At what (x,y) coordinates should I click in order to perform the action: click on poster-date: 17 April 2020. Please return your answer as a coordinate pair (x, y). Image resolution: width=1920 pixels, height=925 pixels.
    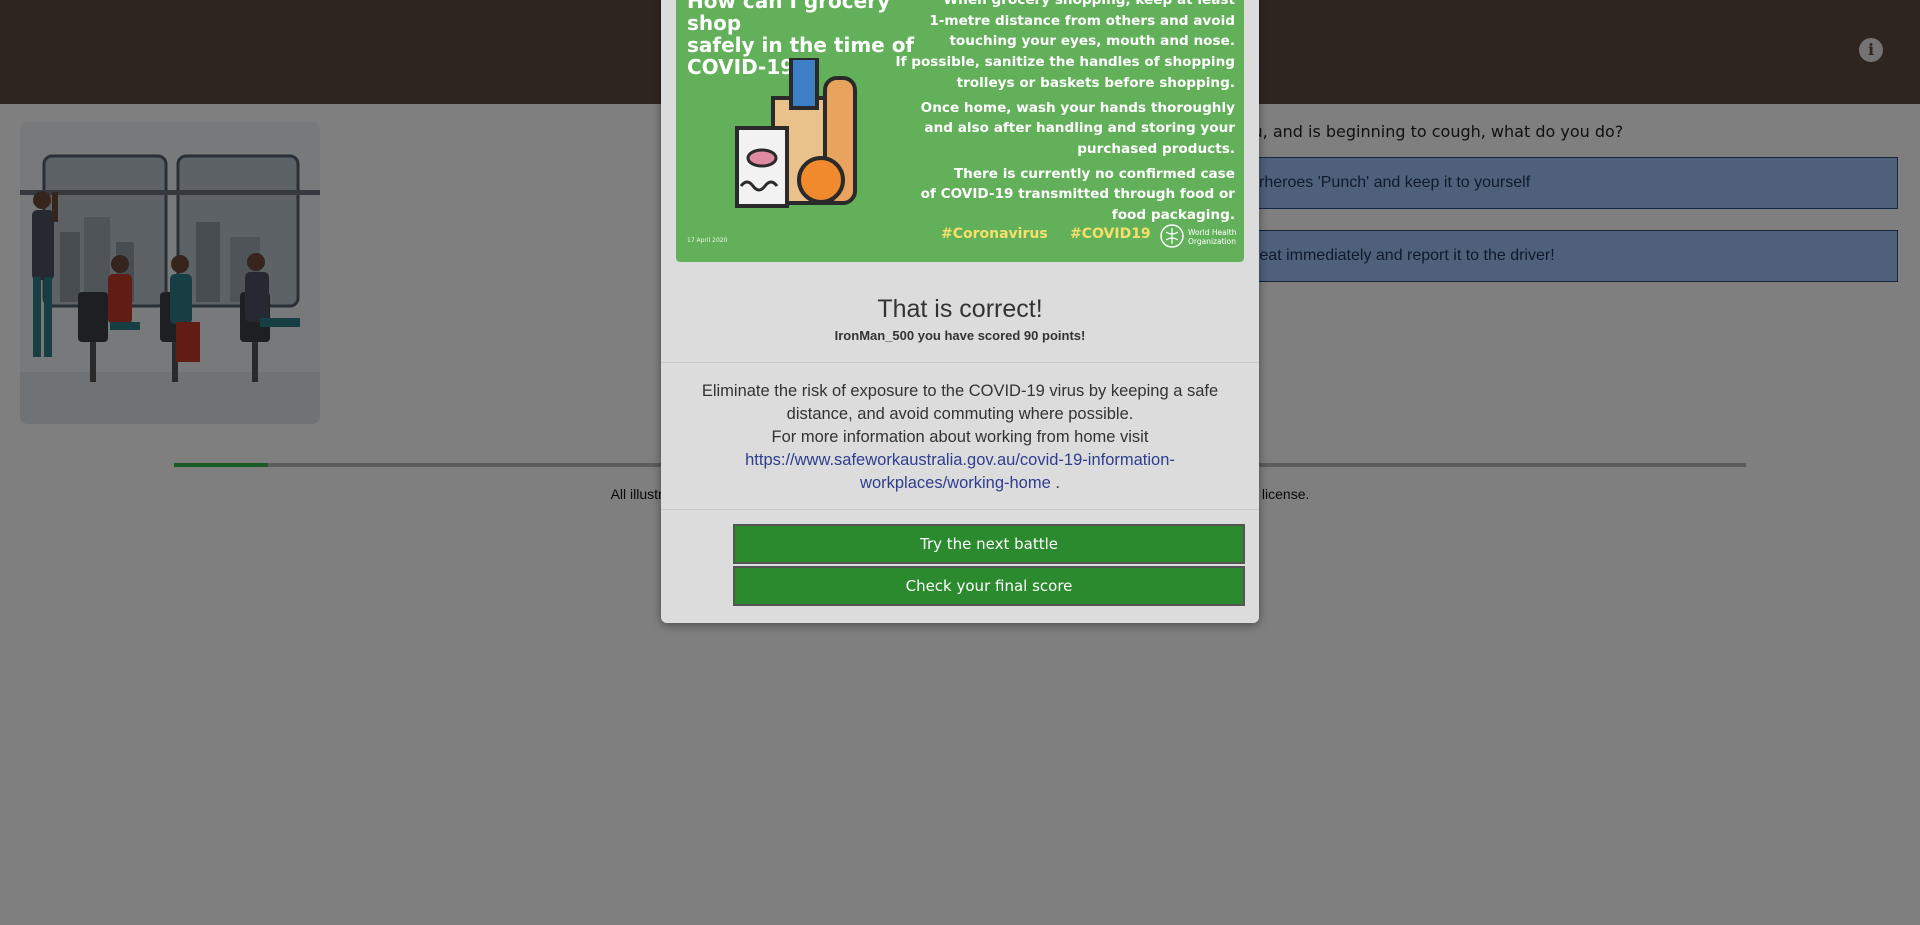
    Looking at the image, I should click on (707, 240).